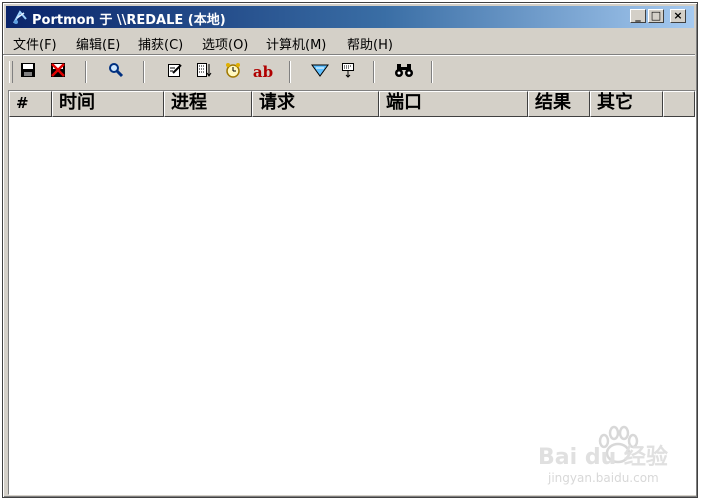 The width and height of the screenshot is (702, 502). I want to click on minimize-button: _, so click(638, 16).